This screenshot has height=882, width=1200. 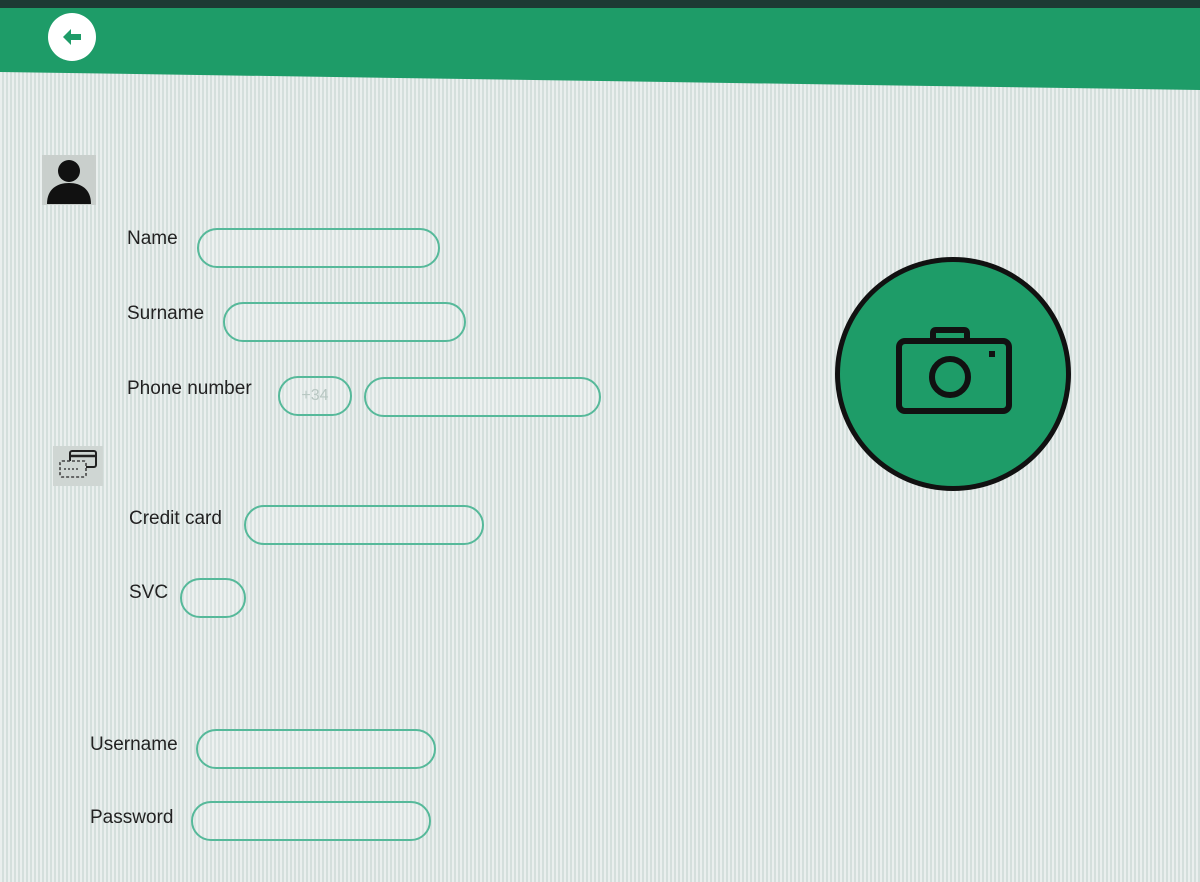 What do you see at coordinates (318, 248) in the screenshot?
I see `name-field` at bounding box center [318, 248].